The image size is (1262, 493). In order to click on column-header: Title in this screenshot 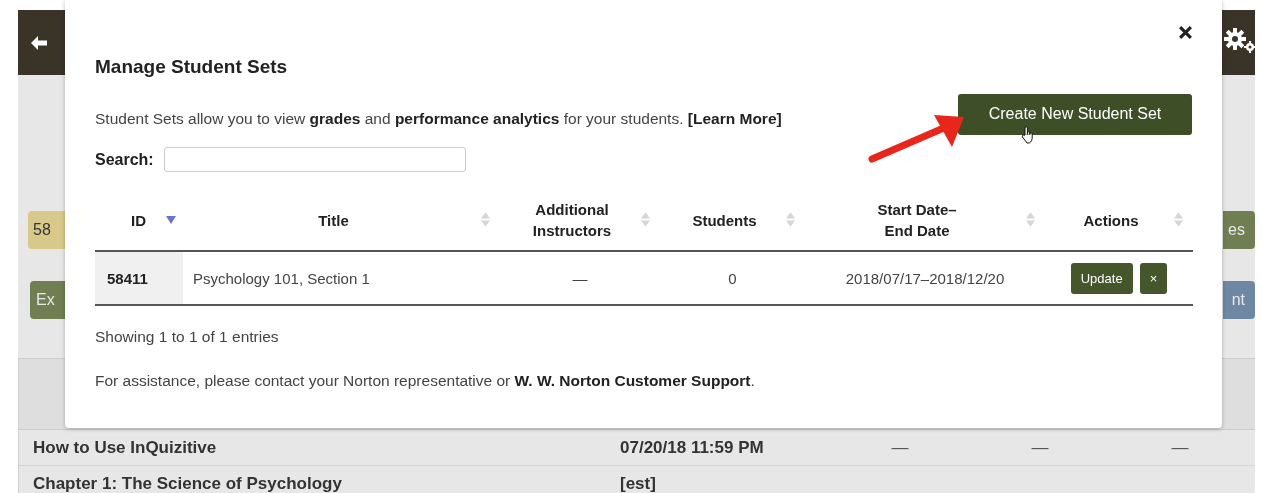, I will do `click(333, 220)`.